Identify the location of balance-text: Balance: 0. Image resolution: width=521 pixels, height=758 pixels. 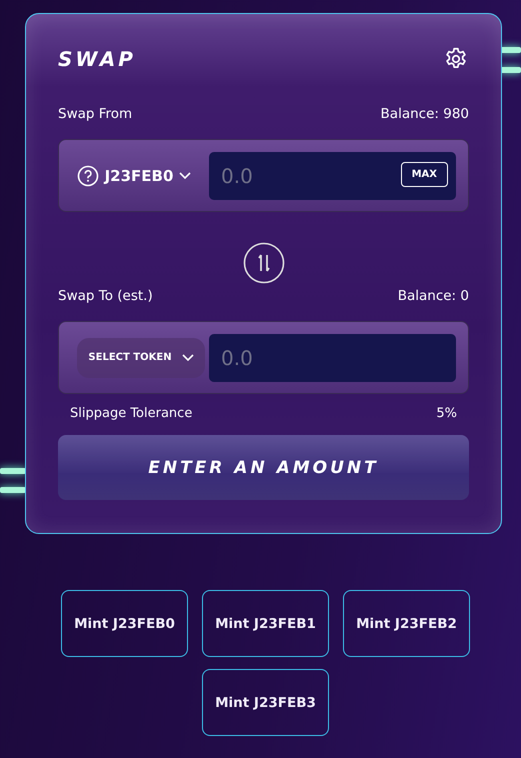
(433, 296).